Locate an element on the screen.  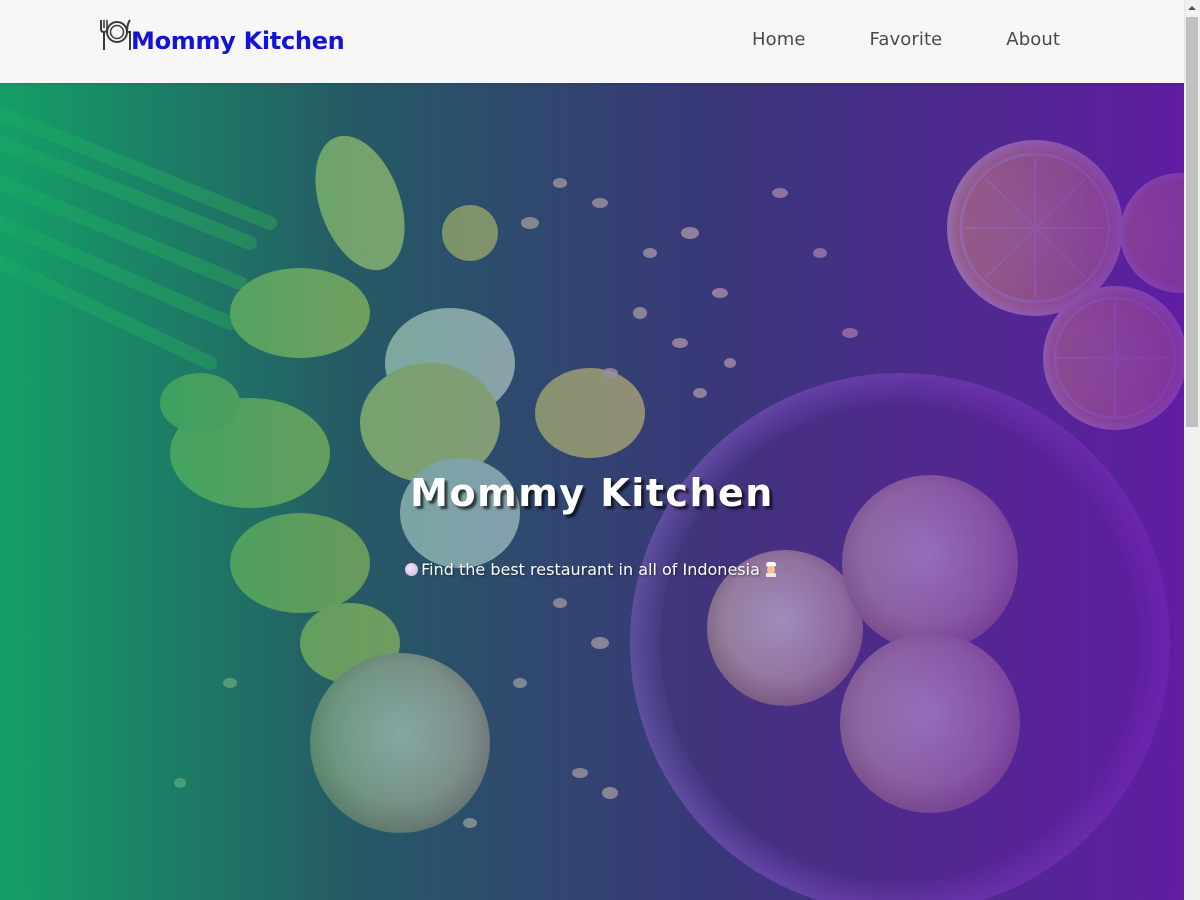
white-circle-emoji-icon is located at coordinates (412, 569).